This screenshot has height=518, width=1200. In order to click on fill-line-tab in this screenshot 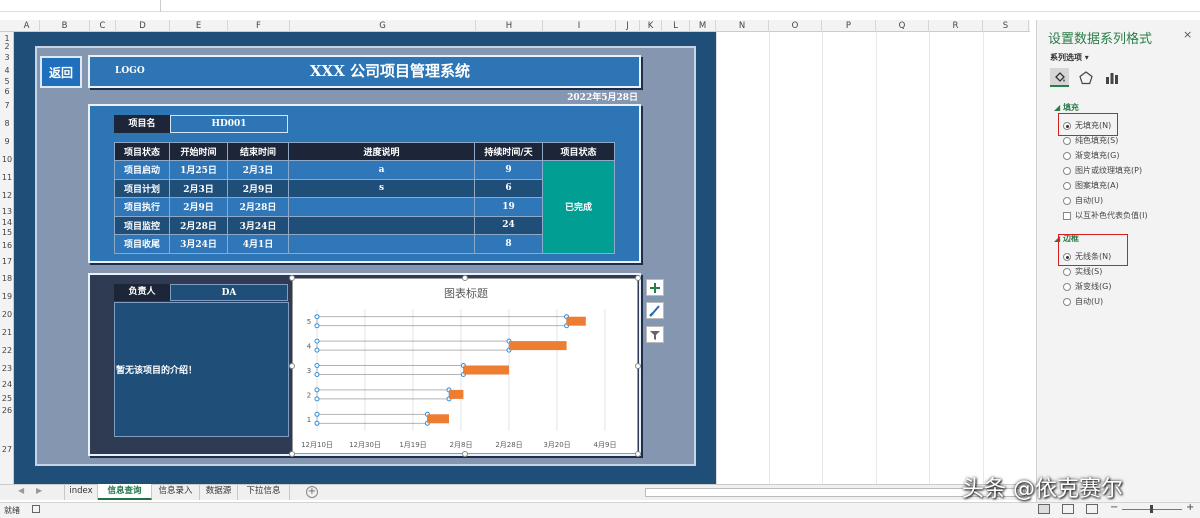, I will do `click(1059, 77)`.